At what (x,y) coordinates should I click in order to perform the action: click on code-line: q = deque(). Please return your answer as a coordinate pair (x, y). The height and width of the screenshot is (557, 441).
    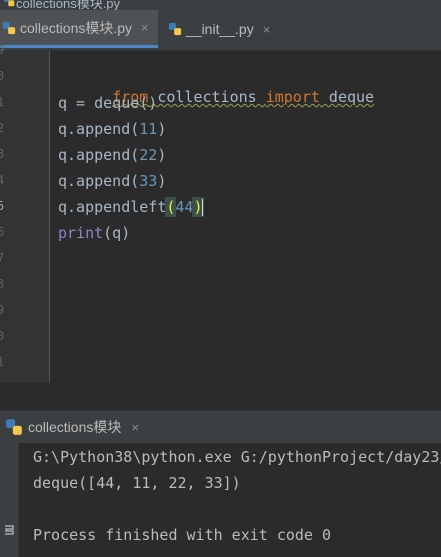
    Looking at the image, I should click on (108, 103).